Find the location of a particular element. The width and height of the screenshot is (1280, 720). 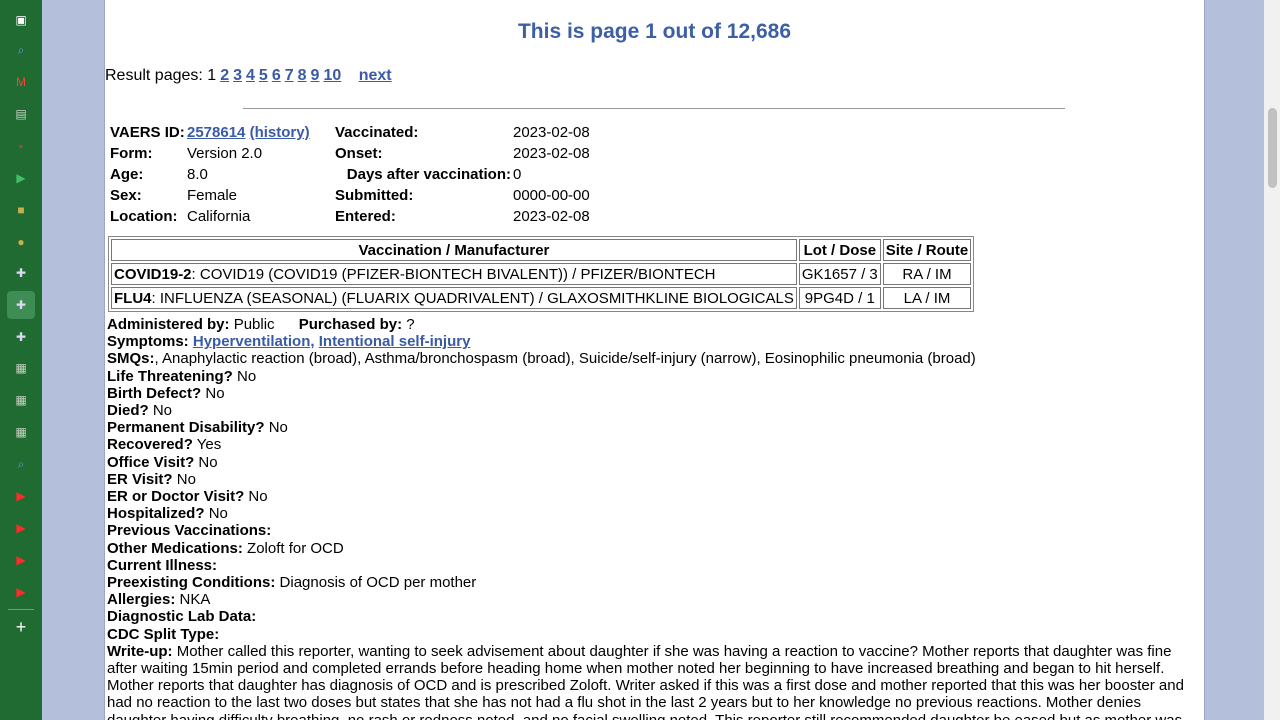

page-link-4: 4 is located at coordinates (250, 75).